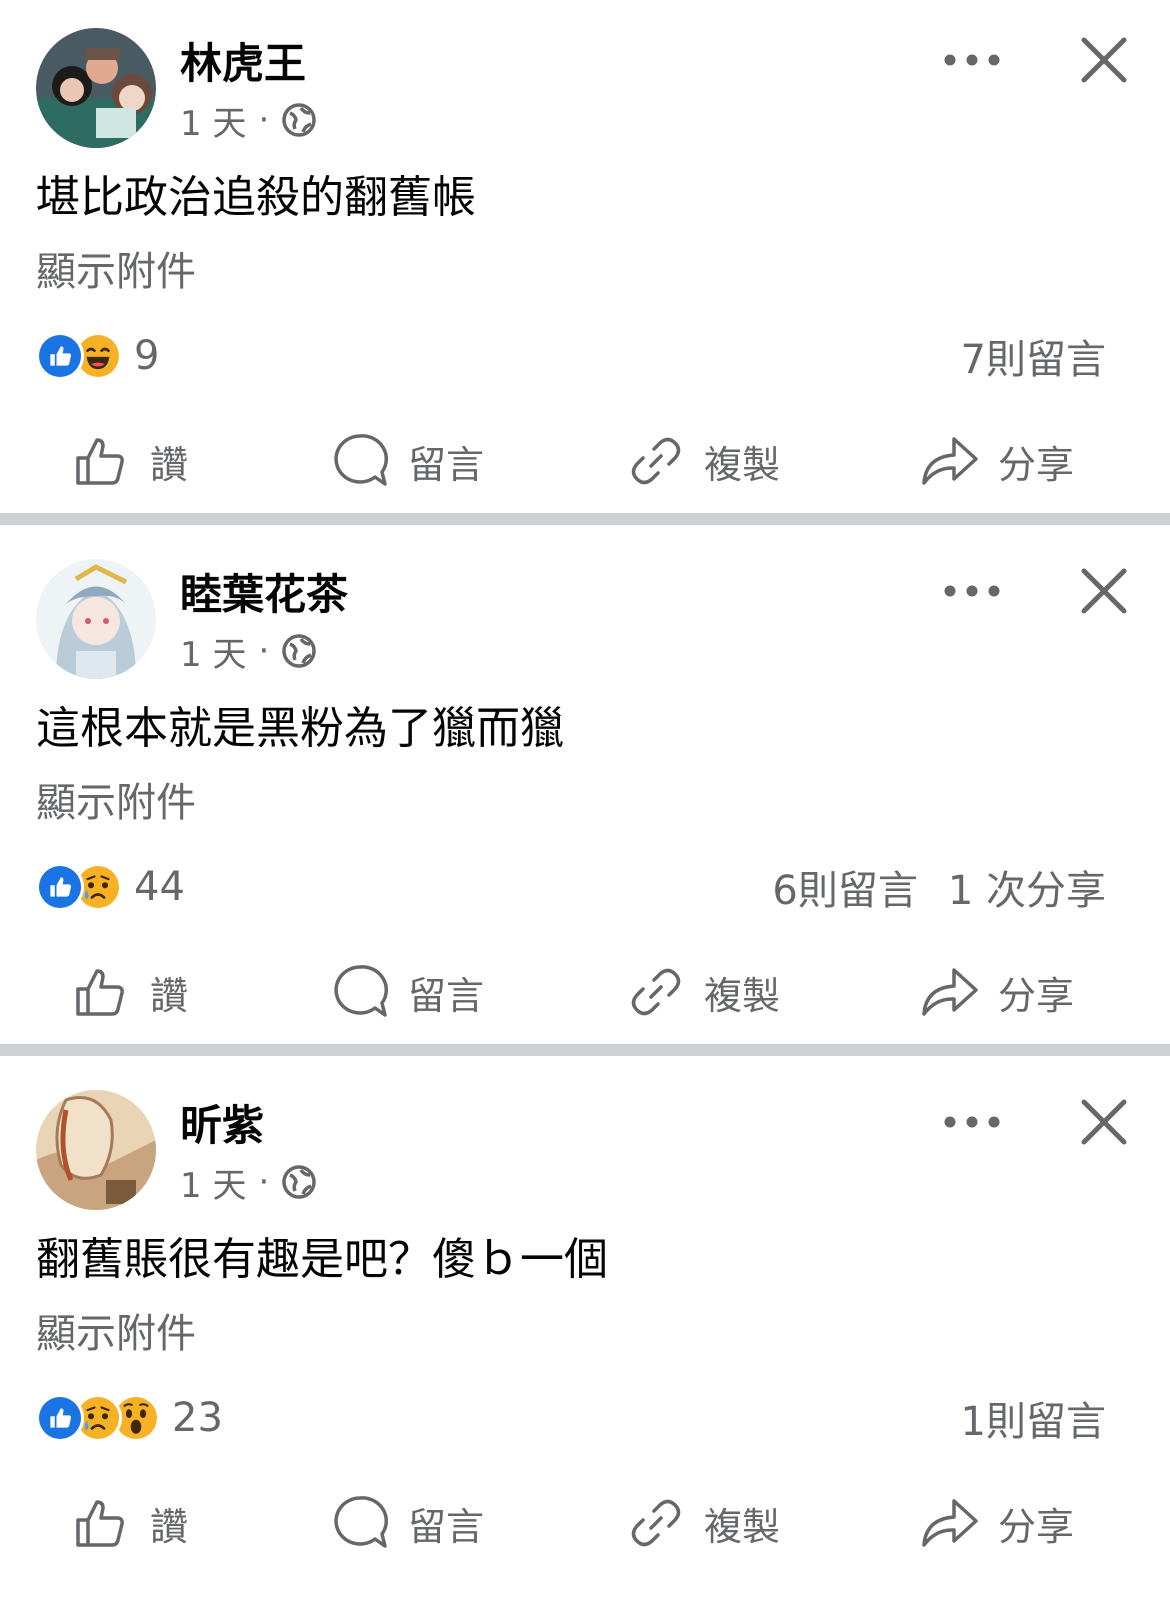 The image size is (1170, 1601). I want to click on reaction-count: 23, so click(197, 1418).